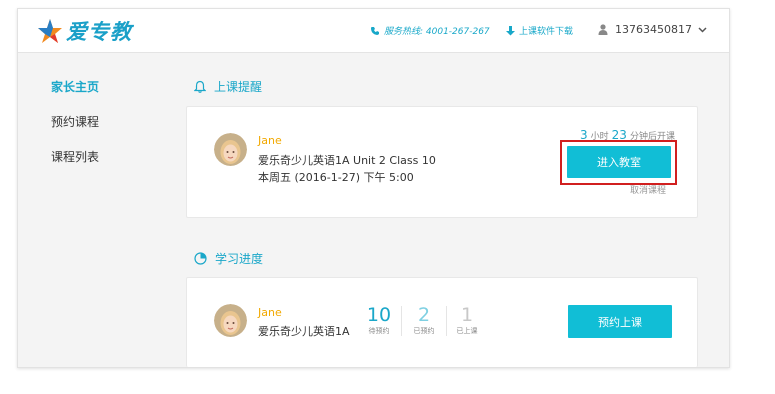 The image size is (775, 394). Describe the element at coordinates (424, 331) in the screenshot. I see `stat-label: 已预约` at that location.